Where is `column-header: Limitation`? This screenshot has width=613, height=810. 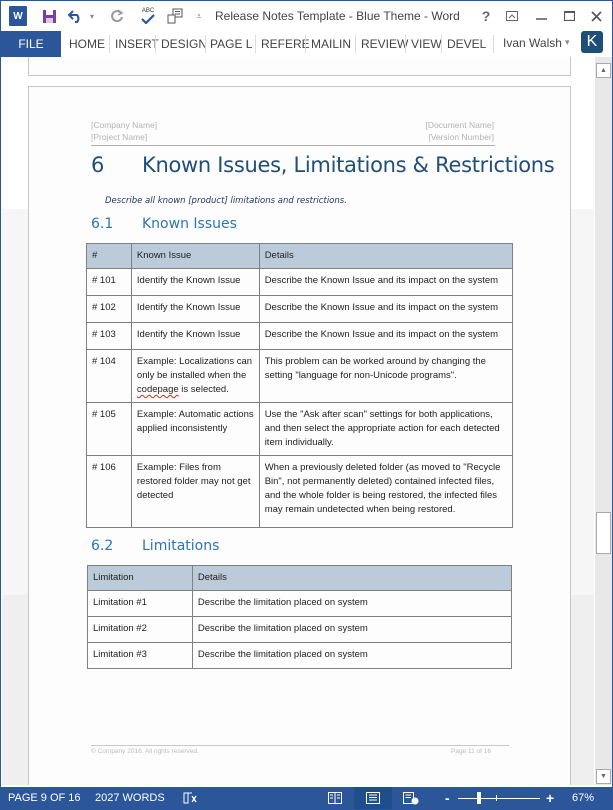 column-header: Limitation is located at coordinates (140, 578).